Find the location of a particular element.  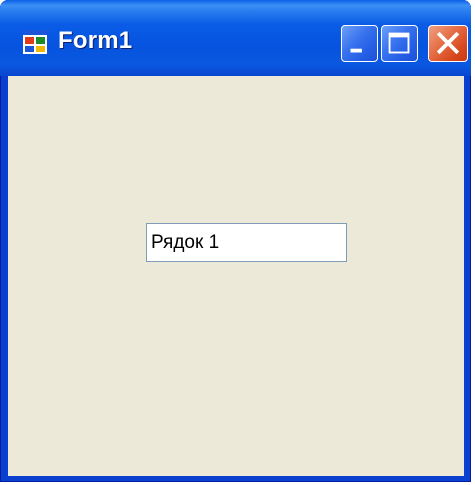

windows-form-icon is located at coordinates (35, 42).